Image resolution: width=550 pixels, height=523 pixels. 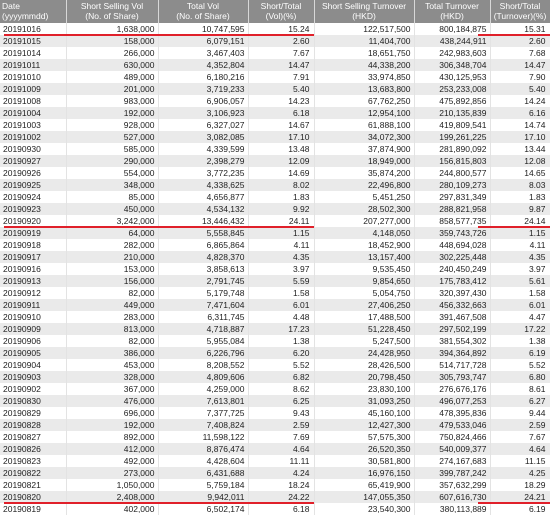 I want to click on total-turnover-cell: 302,225,448, so click(x=452, y=257).